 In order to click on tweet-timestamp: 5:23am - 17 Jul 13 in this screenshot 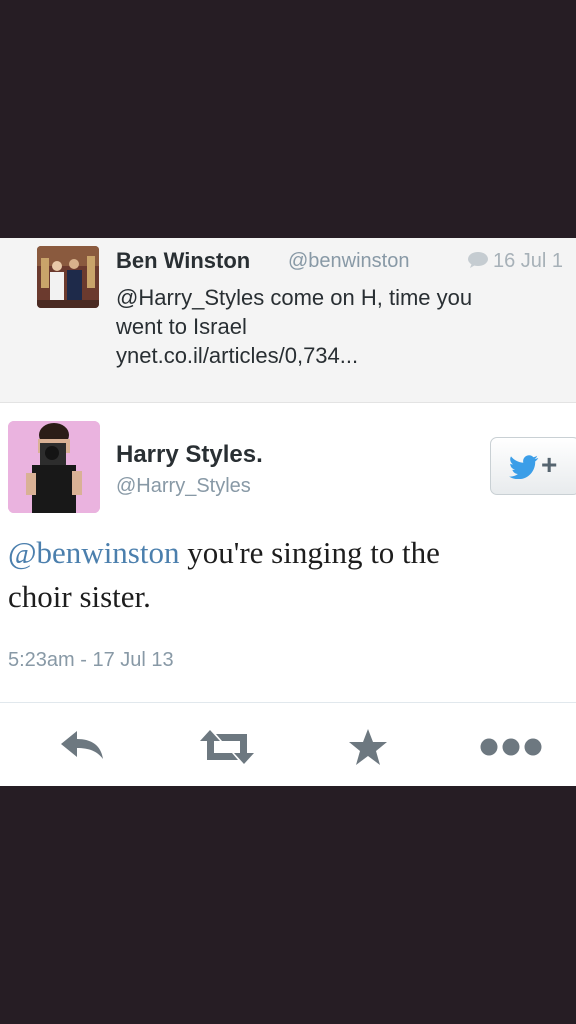, I will do `click(91, 660)`.